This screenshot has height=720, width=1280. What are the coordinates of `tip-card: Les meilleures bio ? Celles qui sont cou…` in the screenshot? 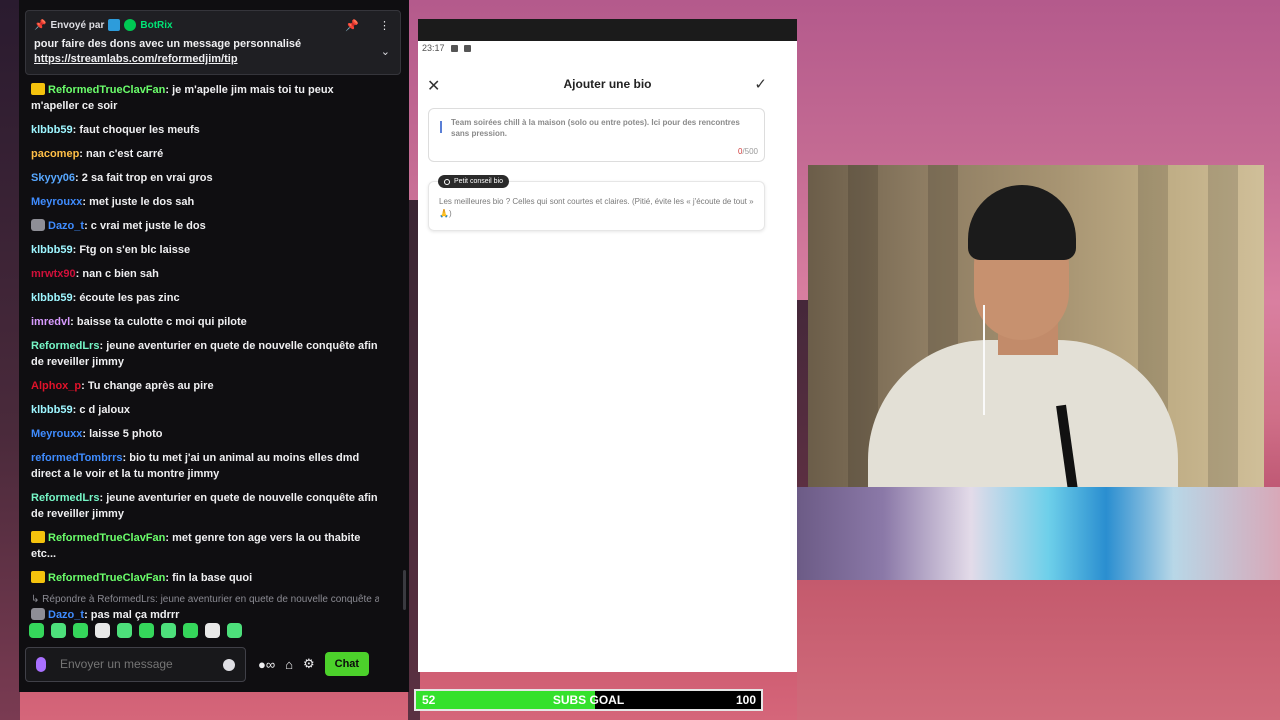 It's located at (596, 206).